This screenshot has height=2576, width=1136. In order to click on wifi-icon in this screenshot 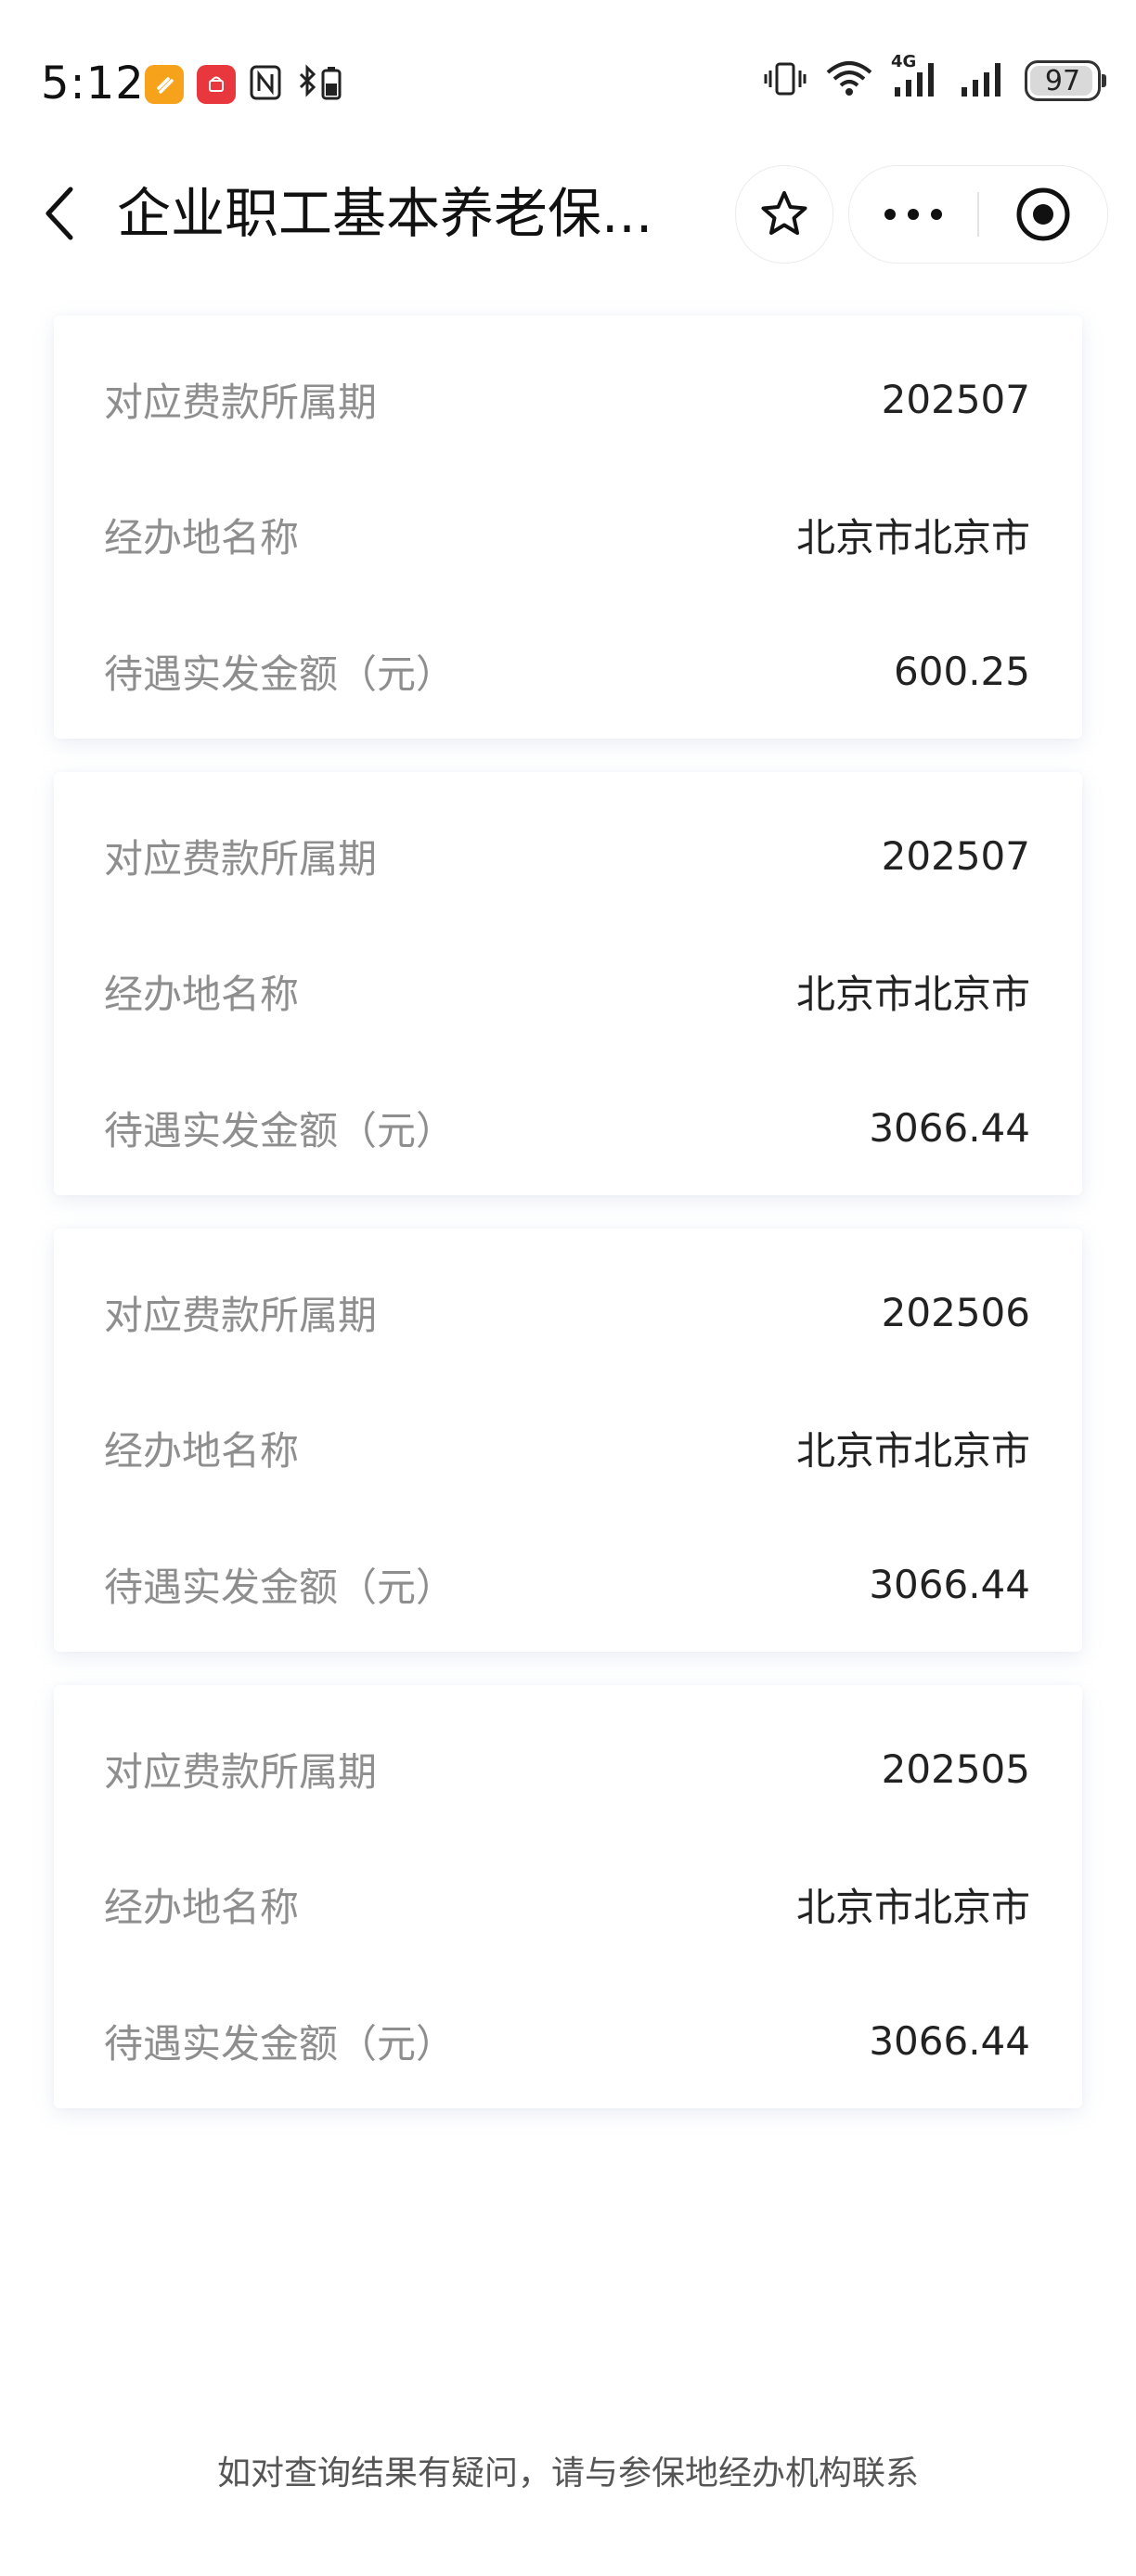, I will do `click(849, 81)`.